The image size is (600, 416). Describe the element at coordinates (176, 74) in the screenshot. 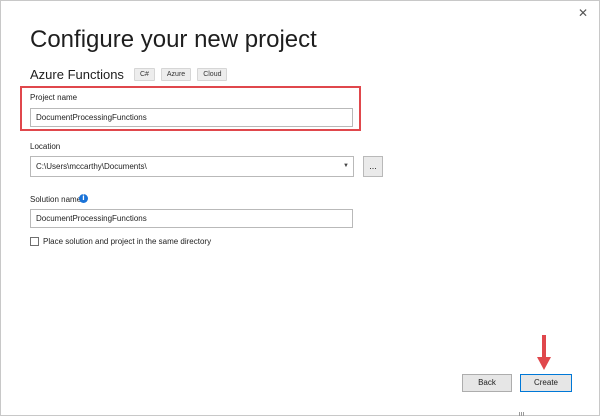

I see `tag-platform: Azure` at that location.